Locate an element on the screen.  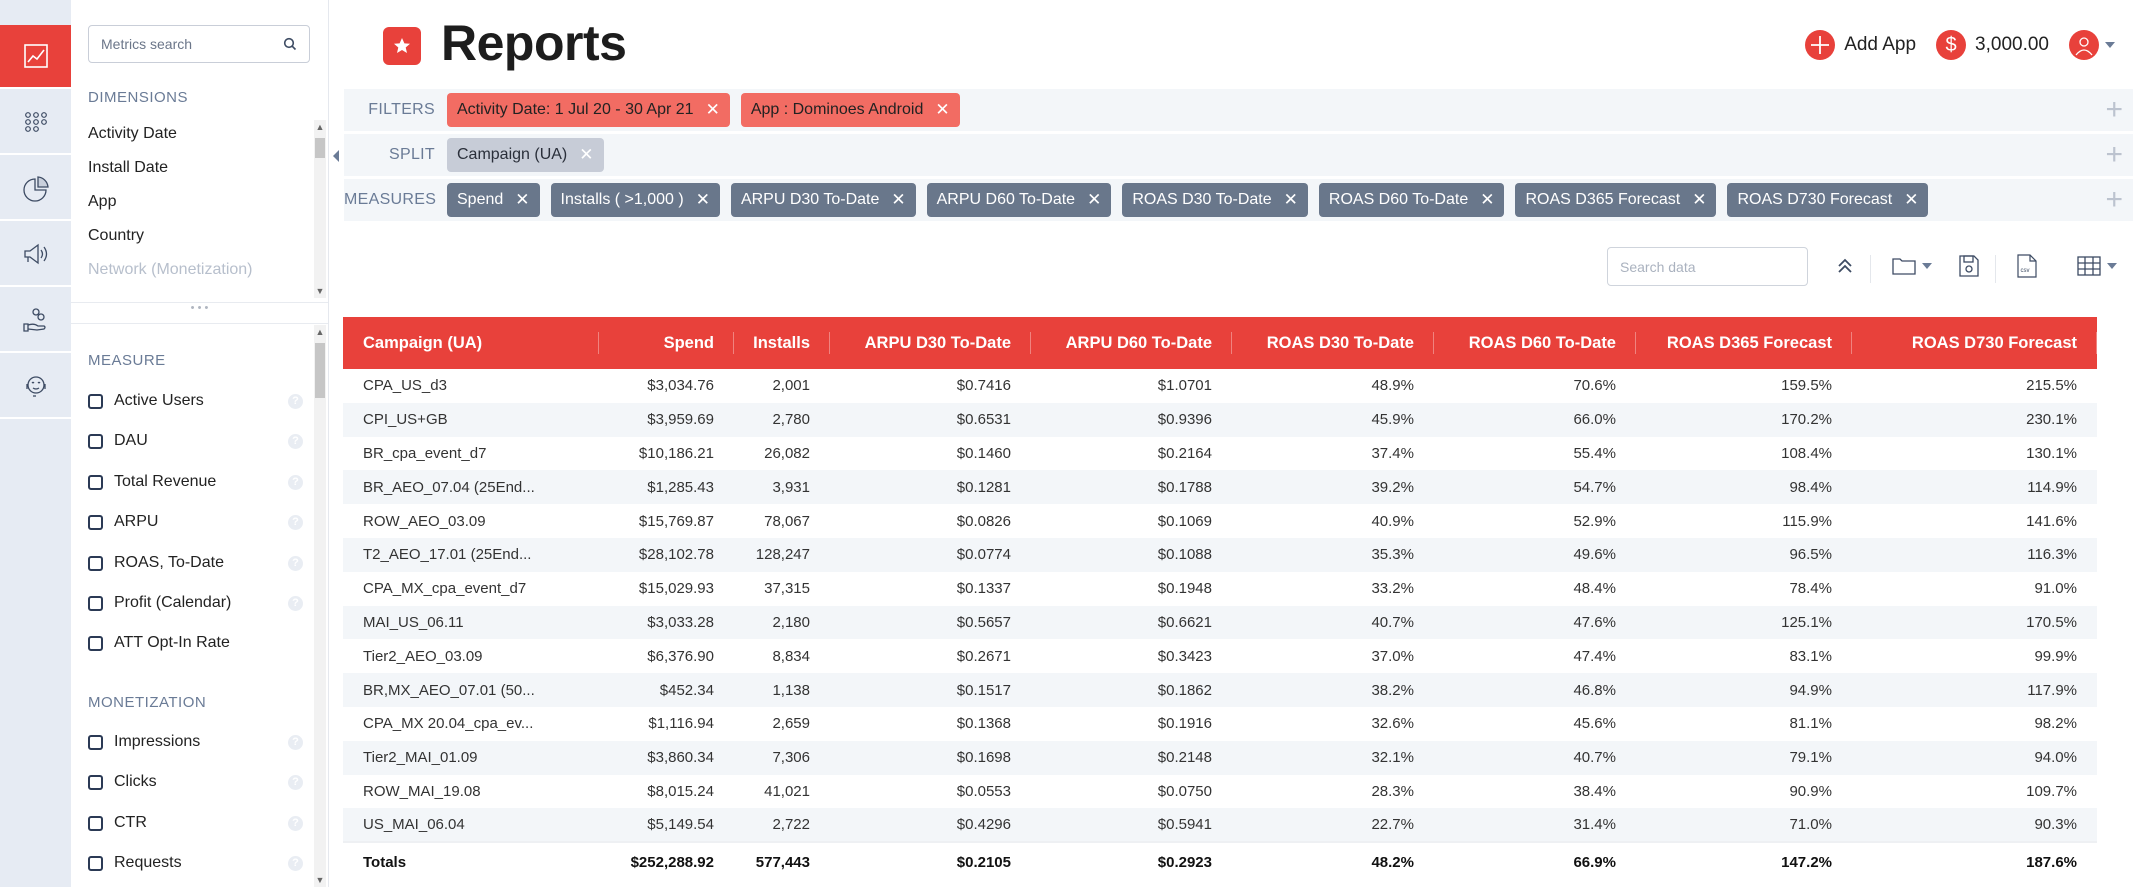
measure-chip: Spend ✕ is located at coordinates (493, 200).